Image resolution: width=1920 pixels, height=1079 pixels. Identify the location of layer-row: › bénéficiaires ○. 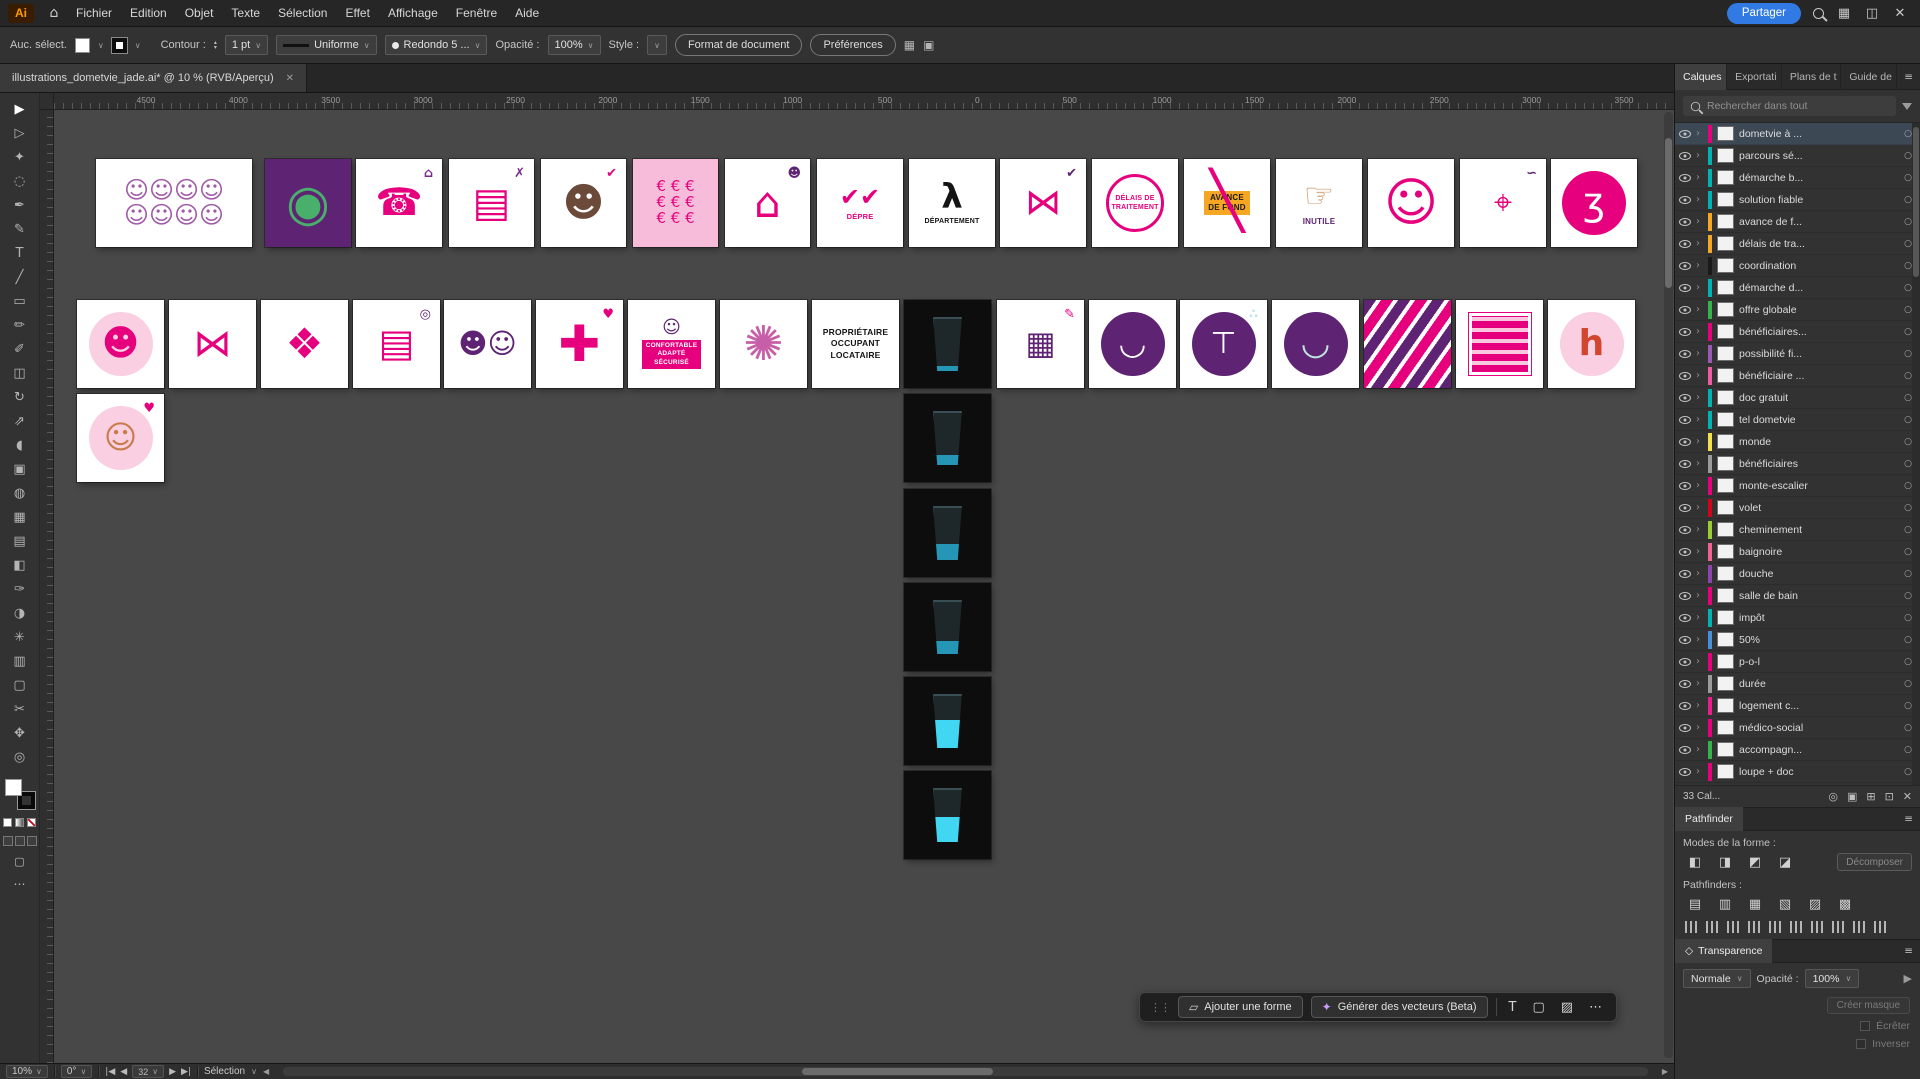
(1797, 464).